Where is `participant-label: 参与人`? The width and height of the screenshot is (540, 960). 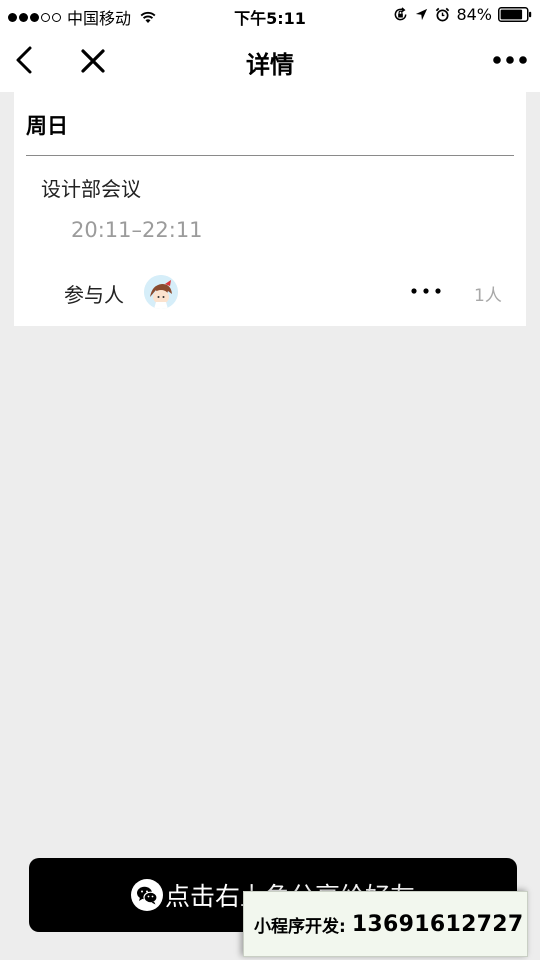
participant-label: 参与人 is located at coordinates (94, 295).